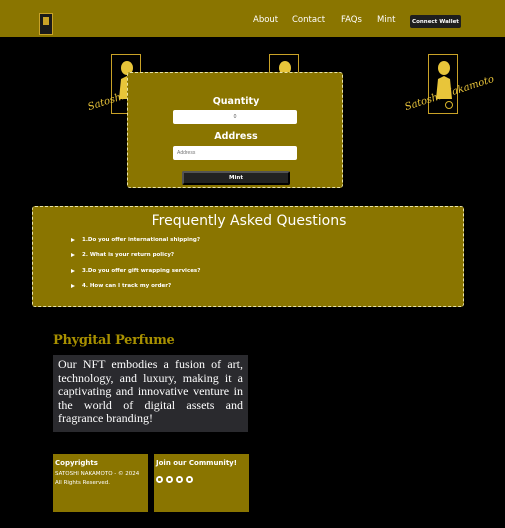  What do you see at coordinates (265, 20) in the screenshot?
I see `nav-about-link: About` at bounding box center [265, 20].